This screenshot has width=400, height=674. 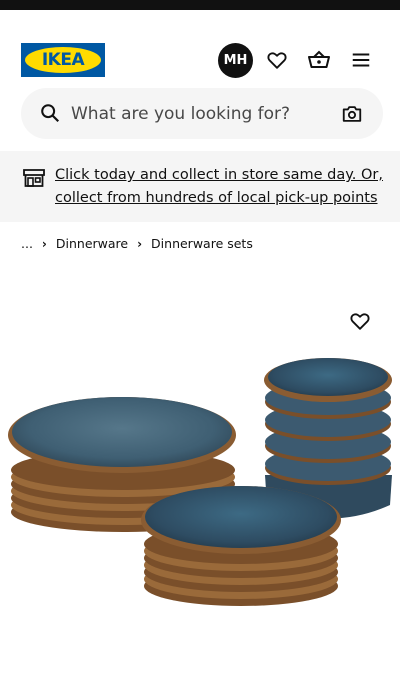 I want to click on menu-icon, so click(x=361, y=60).